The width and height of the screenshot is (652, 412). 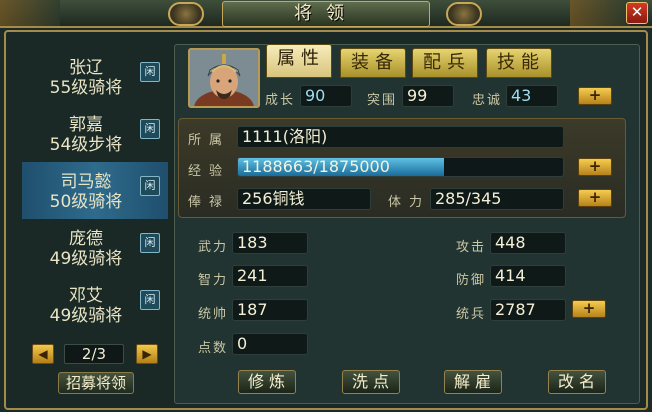 I want to click on attack-label: 攻击, so click(x=471, y=247).